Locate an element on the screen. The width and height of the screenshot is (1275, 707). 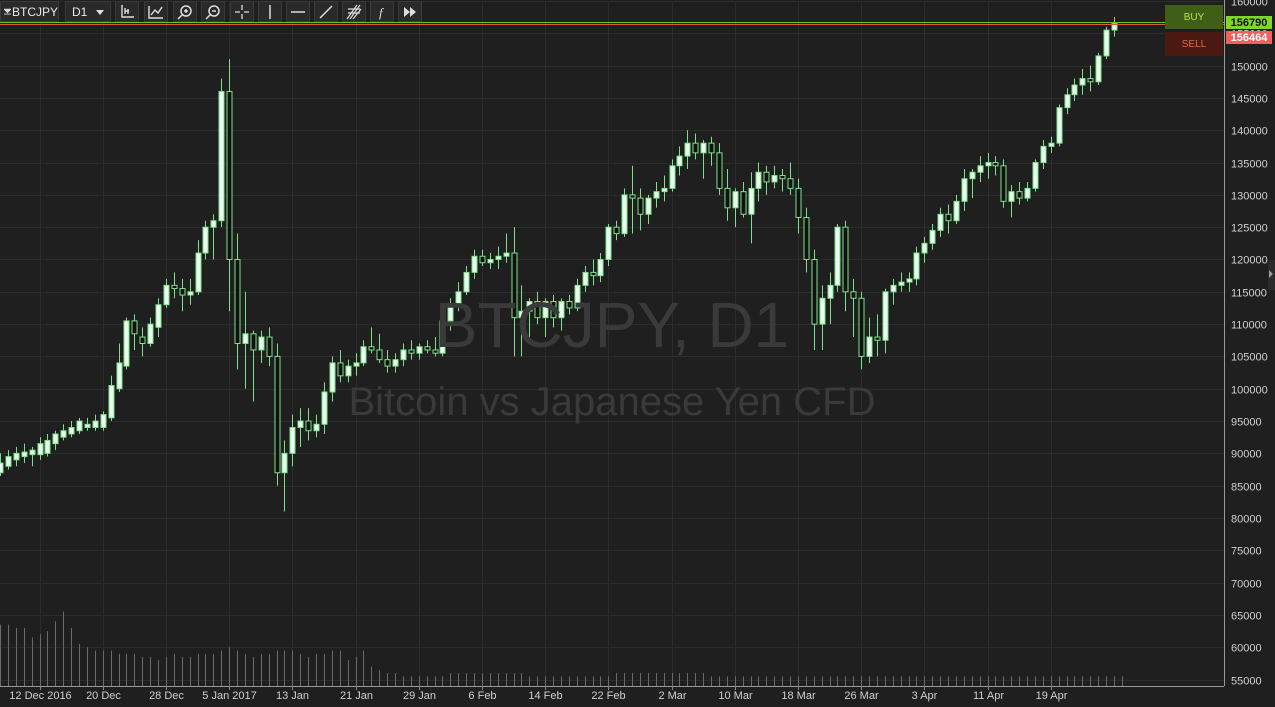
fast-forward-icon is located at coordinates (410, 11).